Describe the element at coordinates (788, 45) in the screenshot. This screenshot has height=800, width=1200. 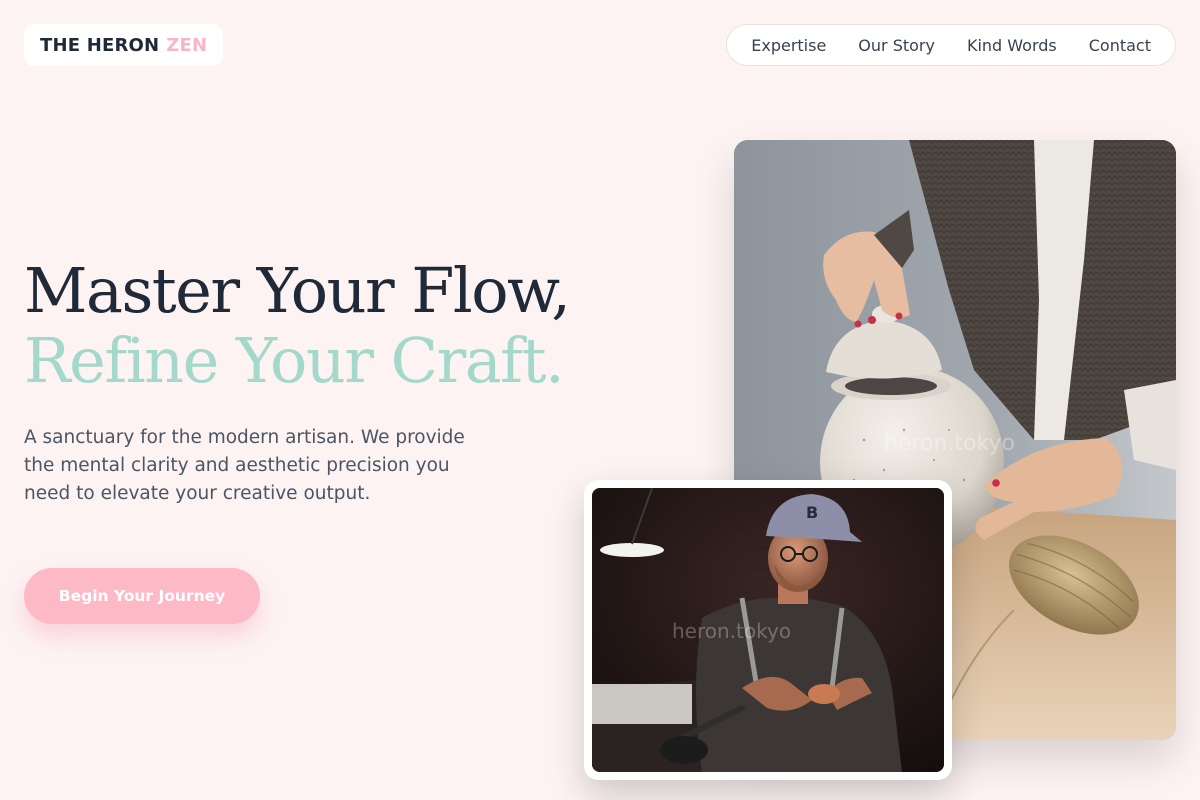
I see `nav-expertise-link: Expertise` at that location.